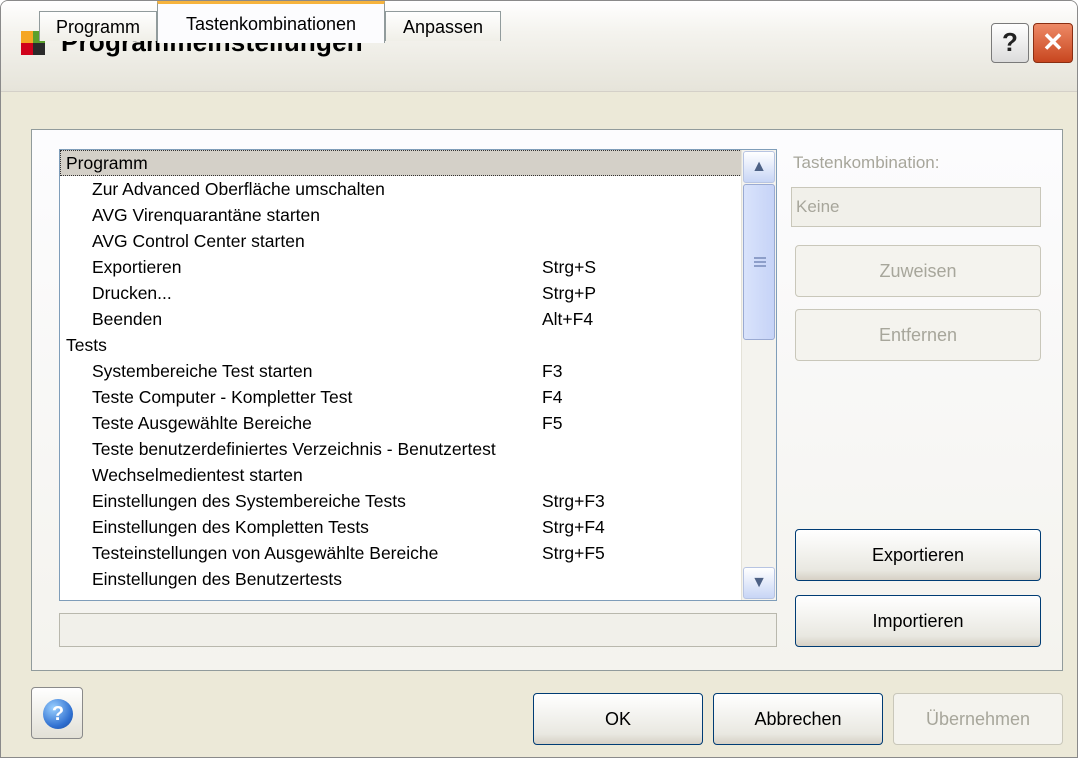 The width and height of the screenshot is (1078, 758). I want to click on list-item: Einstellungen des Benutzertests, so click(401, 579).